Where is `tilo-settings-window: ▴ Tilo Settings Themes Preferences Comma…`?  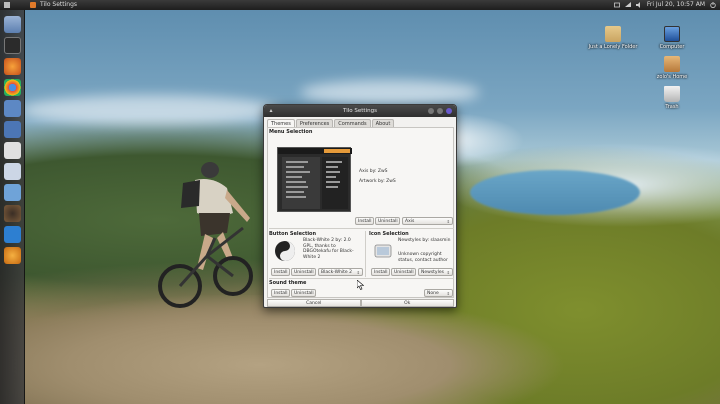 tilo-settings-window: ▴ Tilo Settings Themes Preferences Comma… is located at coordinates (360, 206).